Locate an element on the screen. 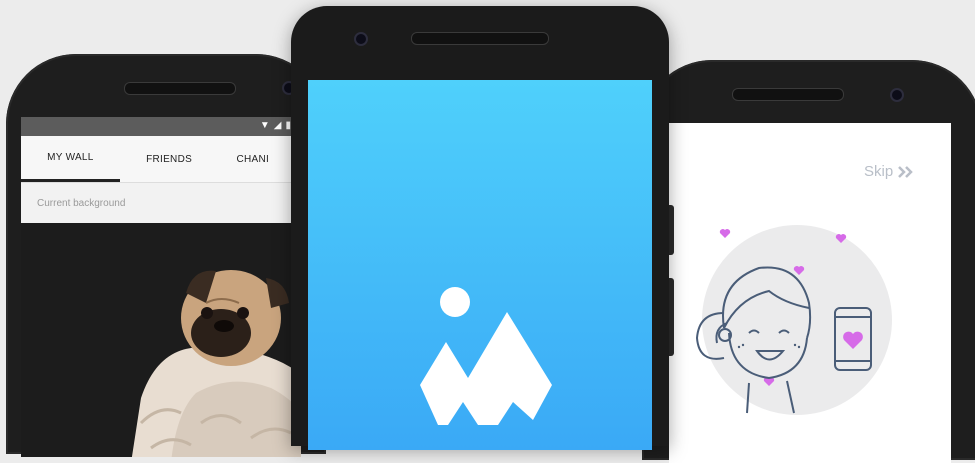 The image size is (975, 463). mountain-logo-icon is located at coordinates (486, 356).